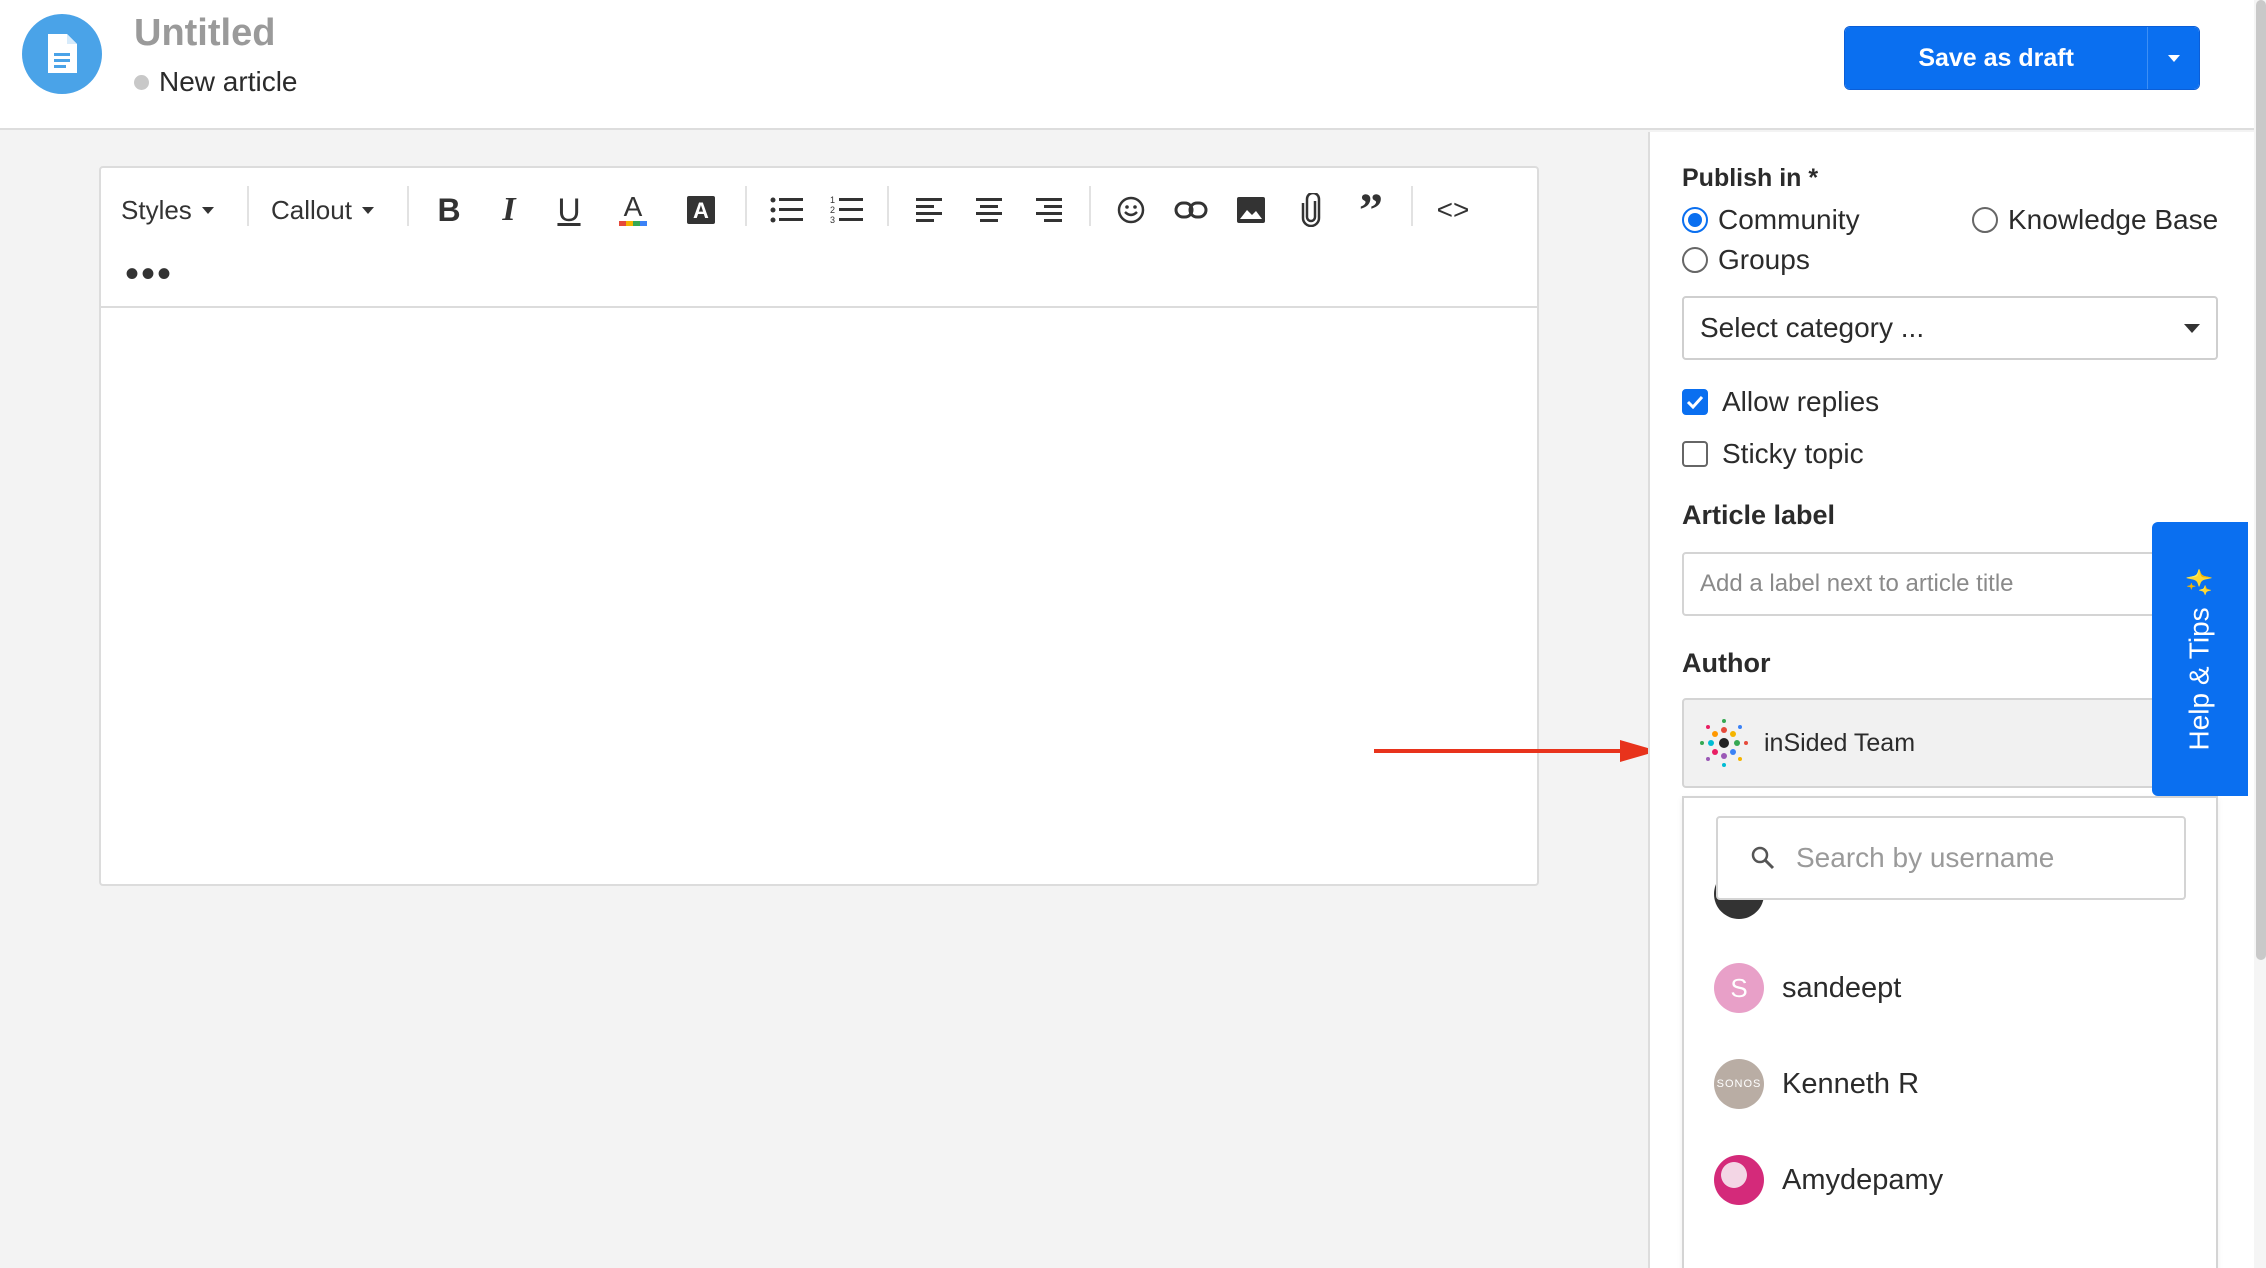  What do you see at coordinates (1950, 1032) in the screenshot?
I see `author-dropdown: S sandeept SONOS Kenneth R Amydepamy` at bounding box center [1950, 1032].